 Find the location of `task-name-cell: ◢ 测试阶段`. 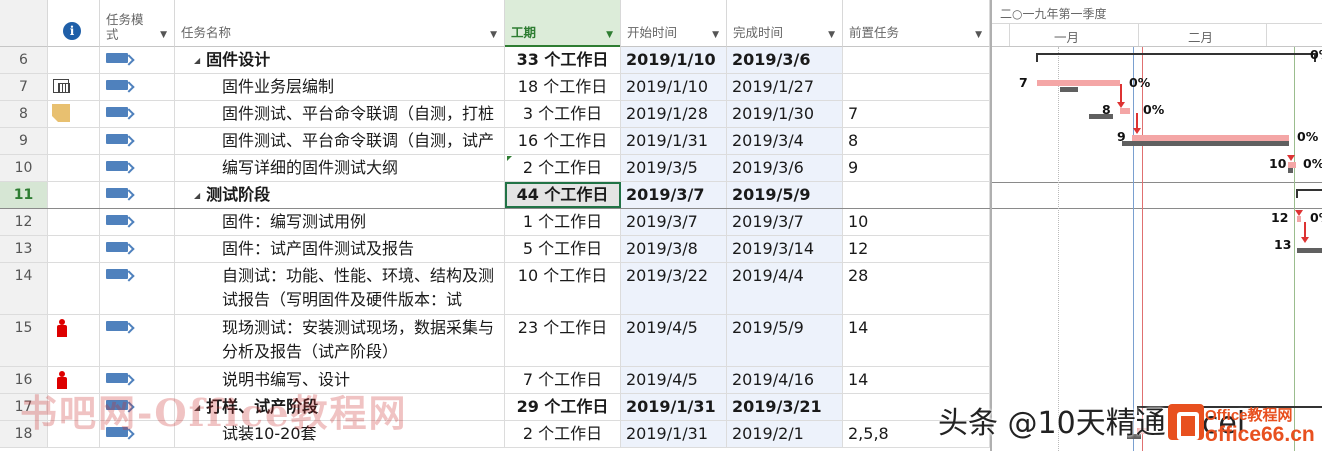

task-name-cell: ◢ 测试阶段 is located at coordinates (340, 195).